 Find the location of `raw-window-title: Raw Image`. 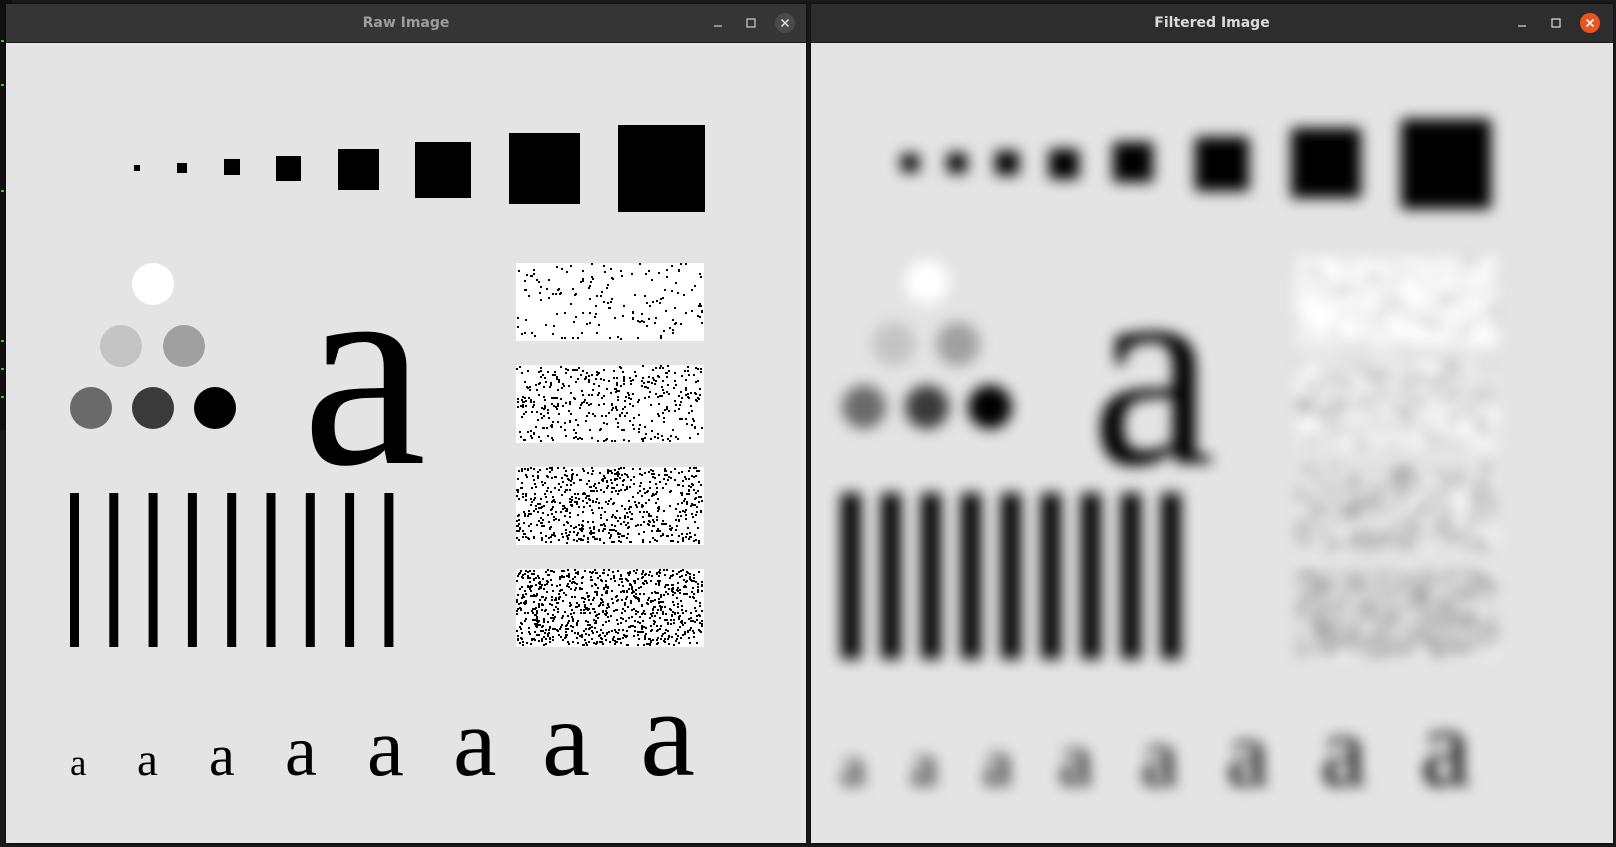

raw-window-title: Raw Image is located at coordinates (406, 23).